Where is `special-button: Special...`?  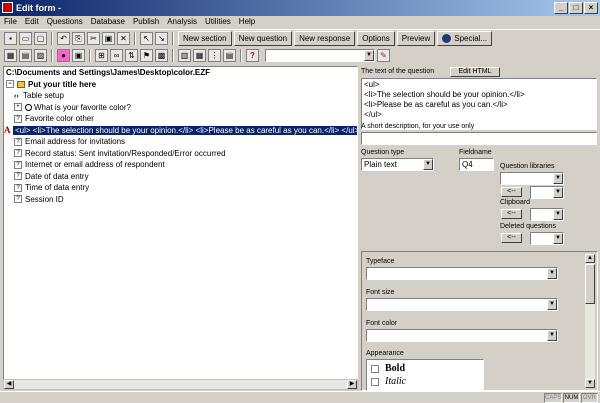
special-button: Special... is located at coordinates (465, 38).